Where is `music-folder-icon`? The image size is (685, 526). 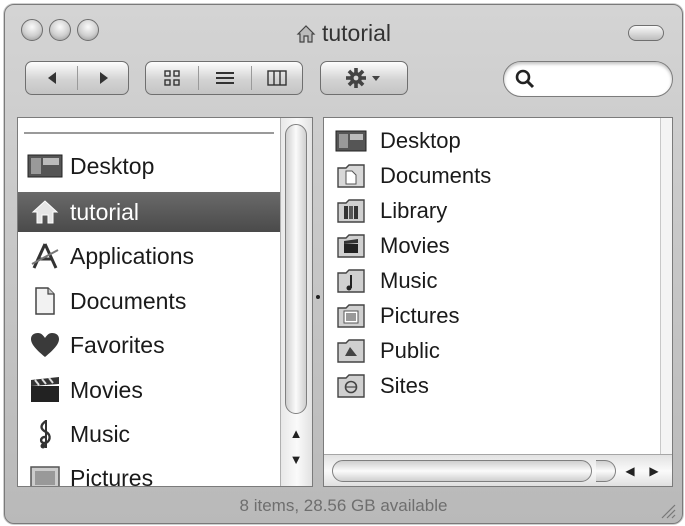
music-folder-icon is located at coordinates (351, 281).